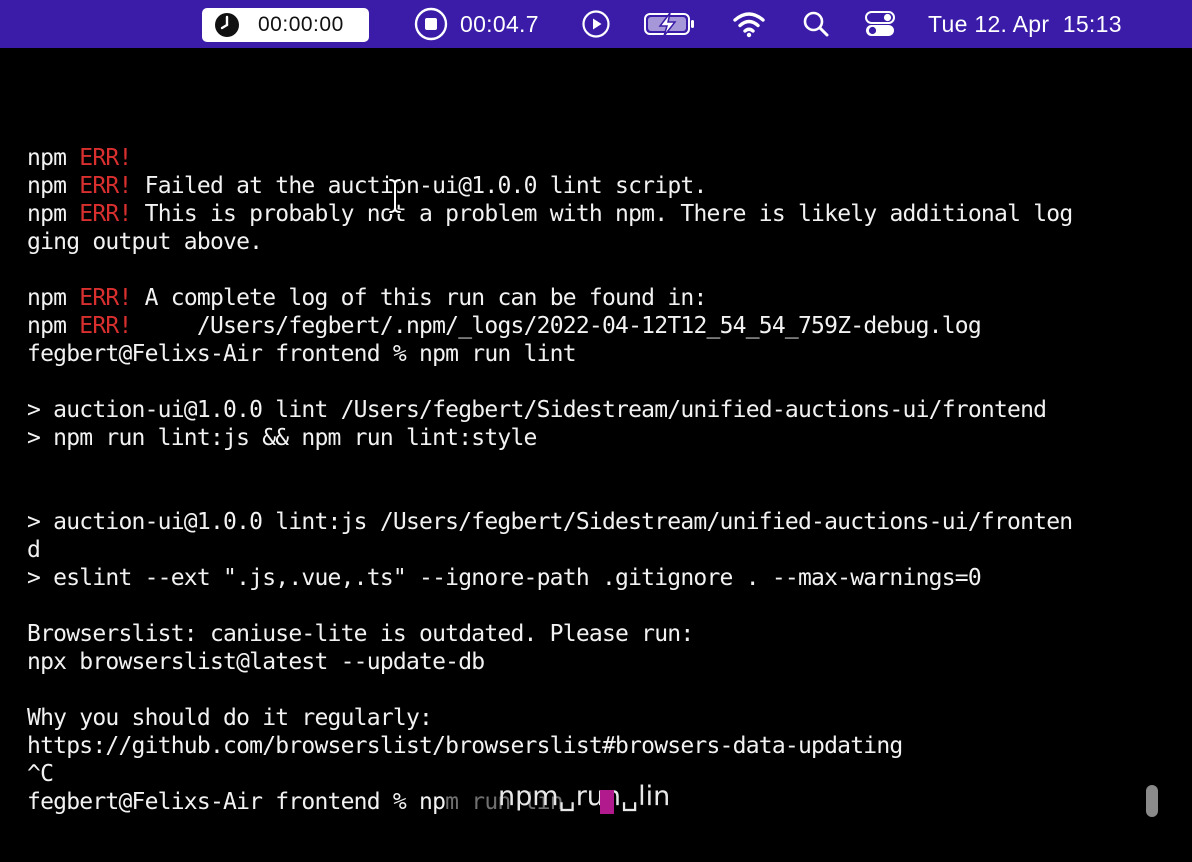 The height and width of the screenshot is (862, 1192). I want to click on terminal-line: > npm run lint:js && npm run lint:style, so click(282, 438).